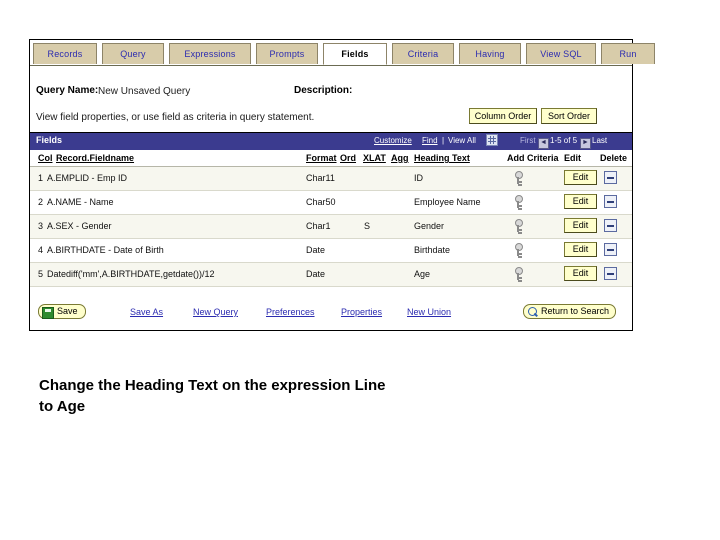 The image size is (720, 540). Describe the element at coordinates (95, 158) in the screenshot. I see `column-header-record-field: Record.Fieldname` at that location.